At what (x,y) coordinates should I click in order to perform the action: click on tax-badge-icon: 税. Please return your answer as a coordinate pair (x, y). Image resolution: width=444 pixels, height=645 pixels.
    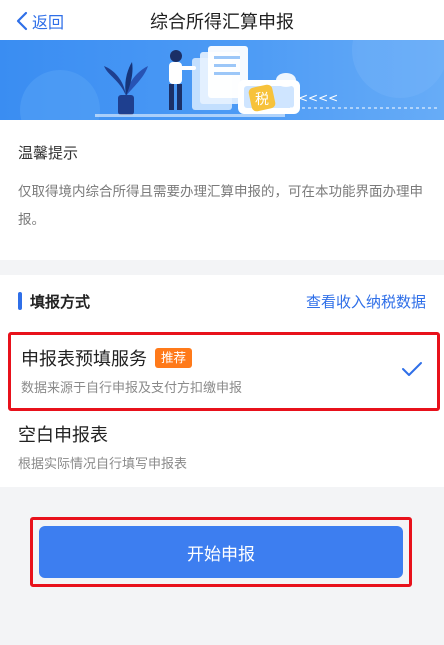
    Looking at the image, I should click on (262, 98).